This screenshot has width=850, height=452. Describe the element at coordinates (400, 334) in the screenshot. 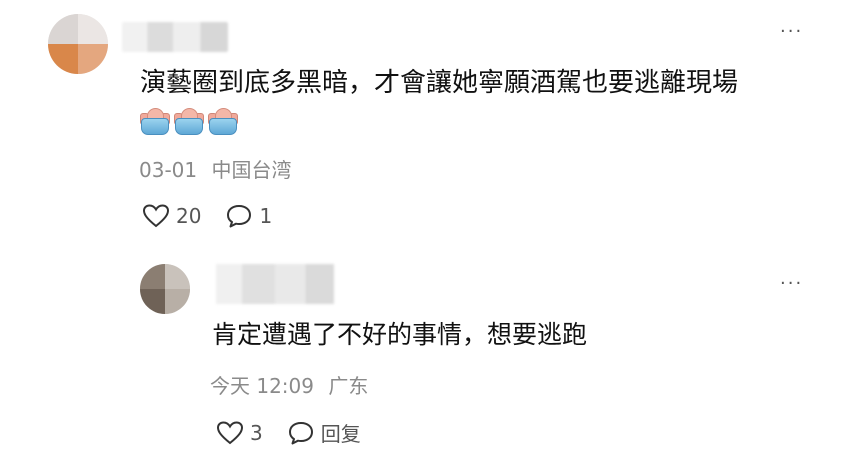

I see `reply-text: 肯定遭遇了不好的事情，想要逃跑` at that location.